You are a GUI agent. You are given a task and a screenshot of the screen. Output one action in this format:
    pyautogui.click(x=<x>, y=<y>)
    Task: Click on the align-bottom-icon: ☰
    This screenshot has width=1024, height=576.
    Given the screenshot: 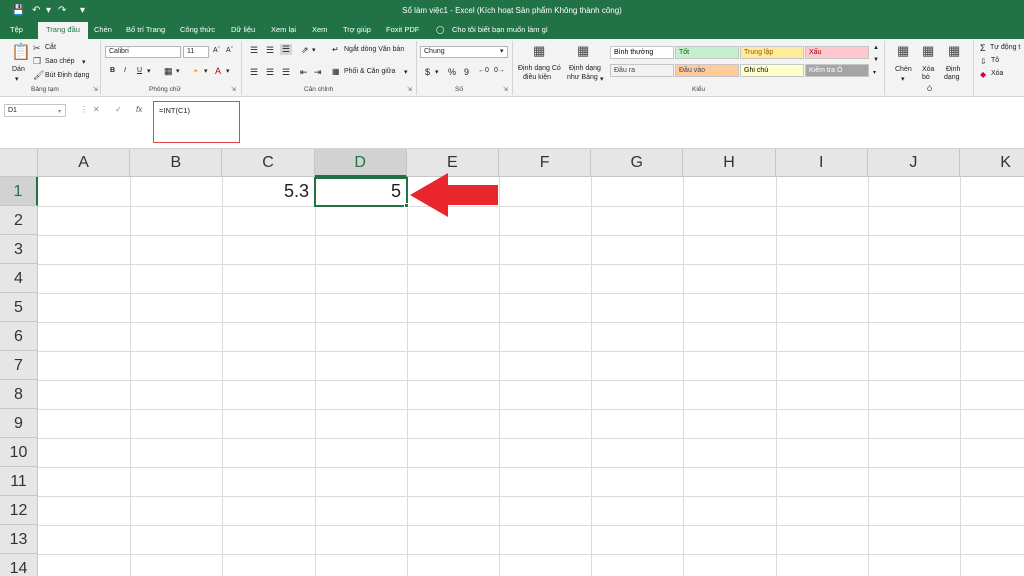 What is the action you would take?
    pyautogui.click(x=286, y=49)
    